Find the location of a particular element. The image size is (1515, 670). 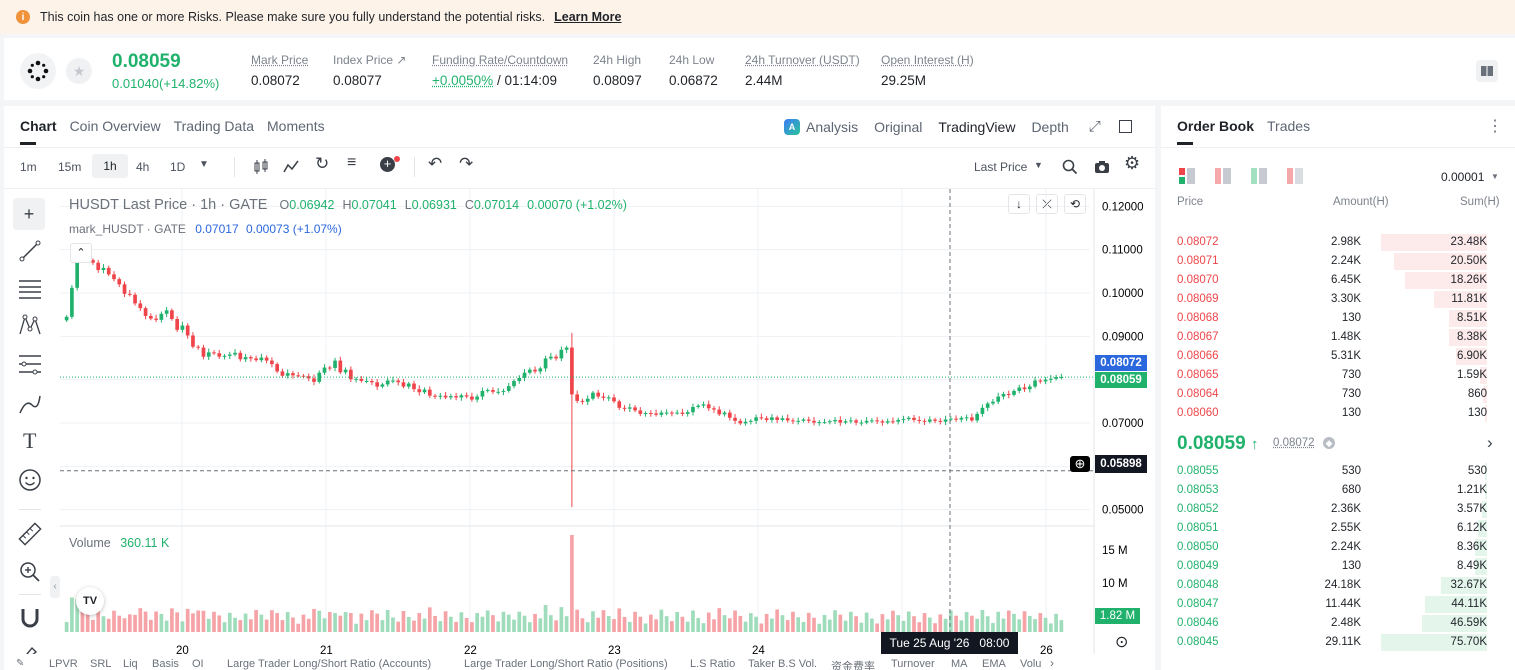

collapse-toolbar-icon: ‹ is located at coordinates (55, 587).